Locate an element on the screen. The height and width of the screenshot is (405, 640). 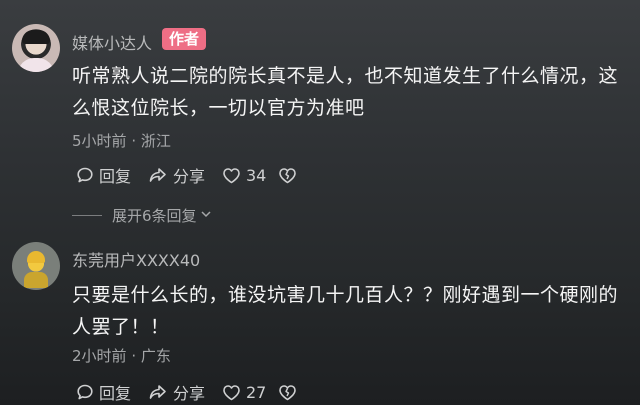
like-count: 27 is located at coordinates (256, 392).